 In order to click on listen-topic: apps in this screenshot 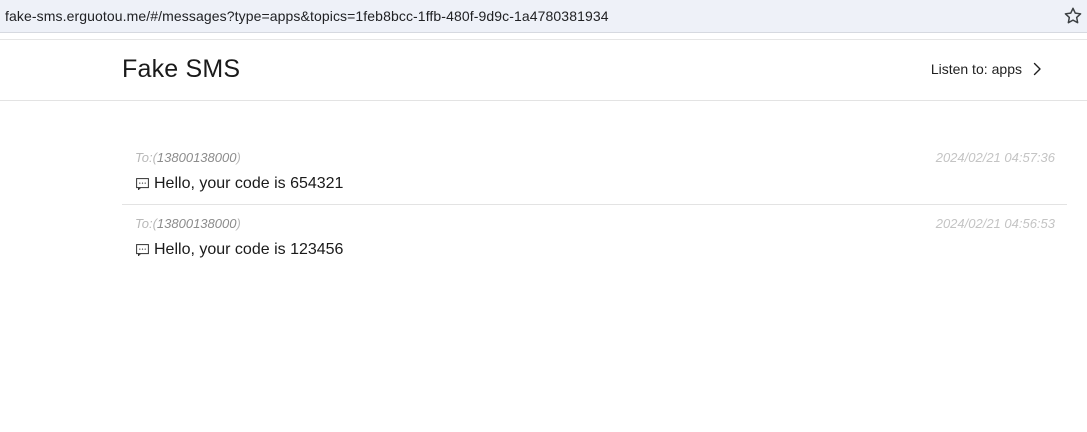, I will do `click(1006, 69)`.